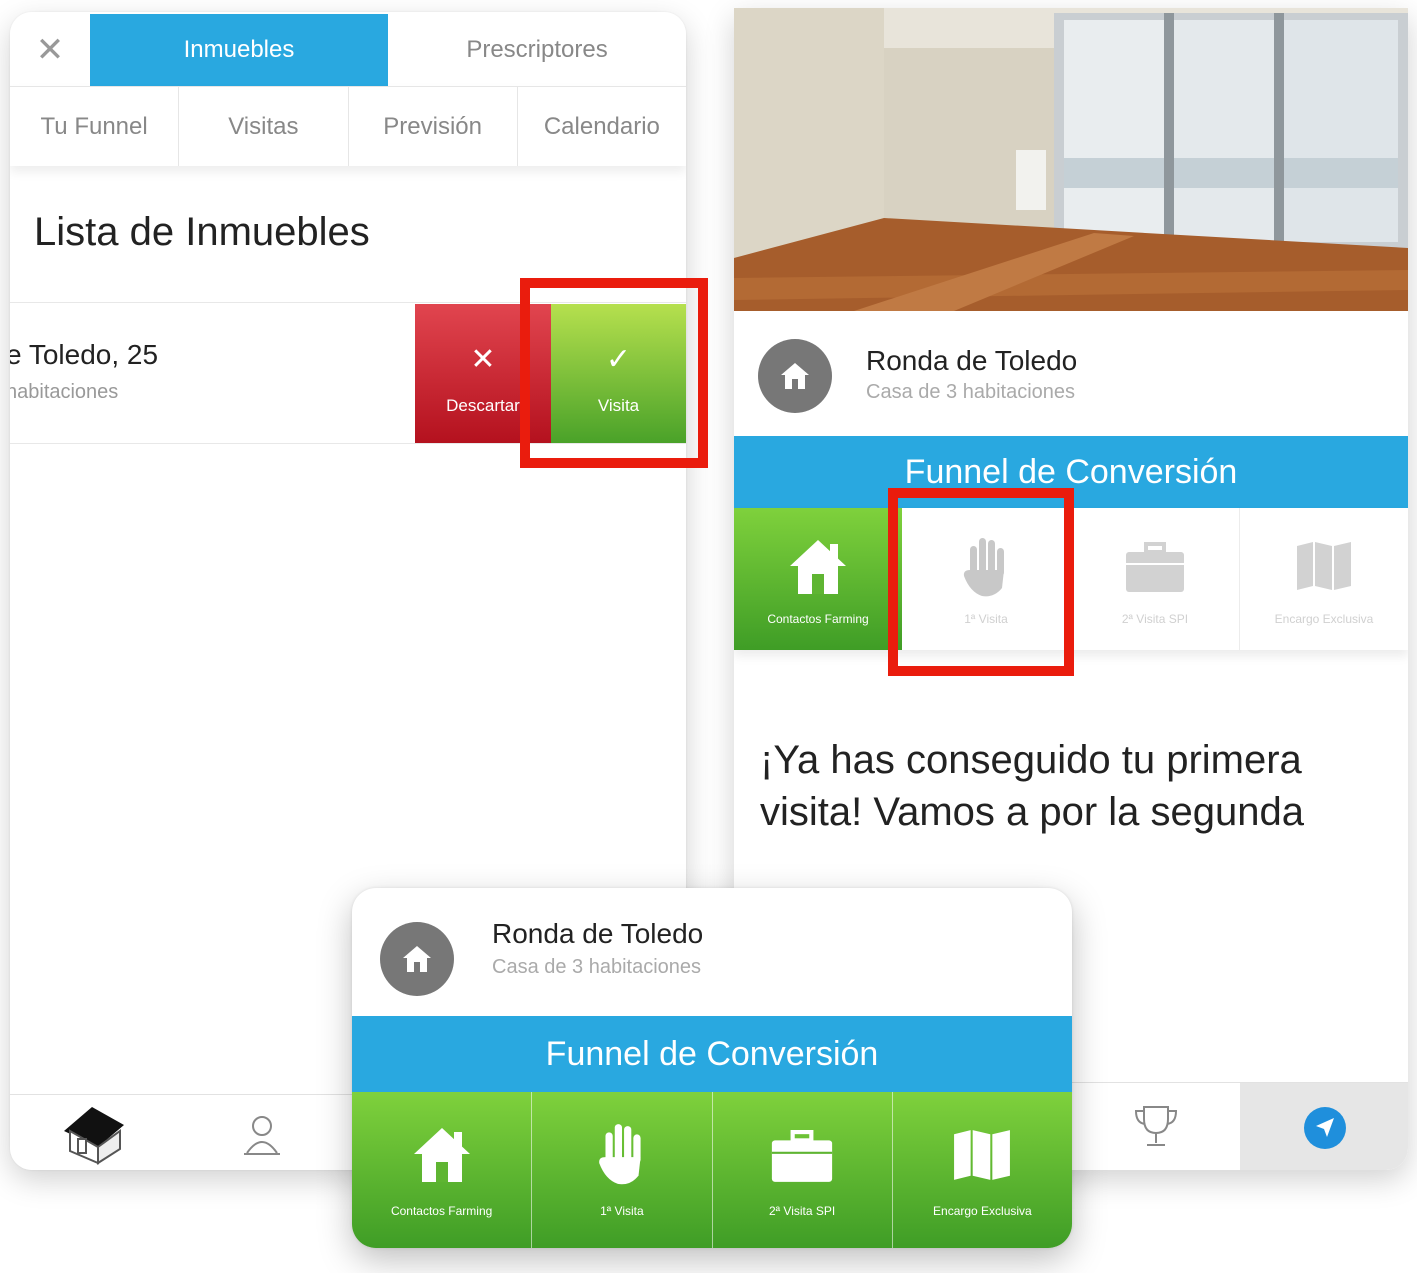  What do you see at coordinates (264, 126) in the screenshot?
I see `tab-visitas: Visitas` at bounding box center [264, 126].